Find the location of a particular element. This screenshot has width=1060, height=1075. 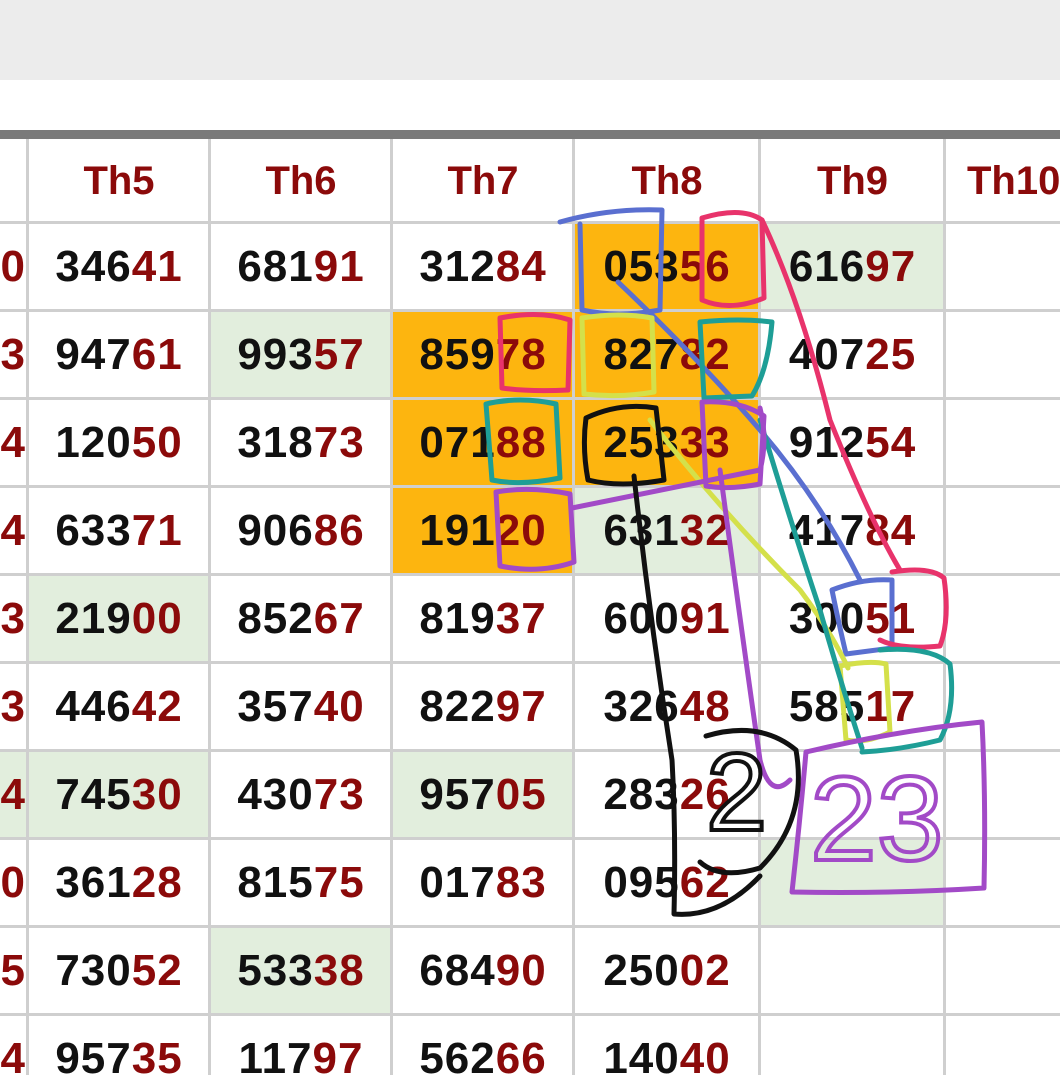

result-cell: 912 54 is located at coordinates (852, 443).